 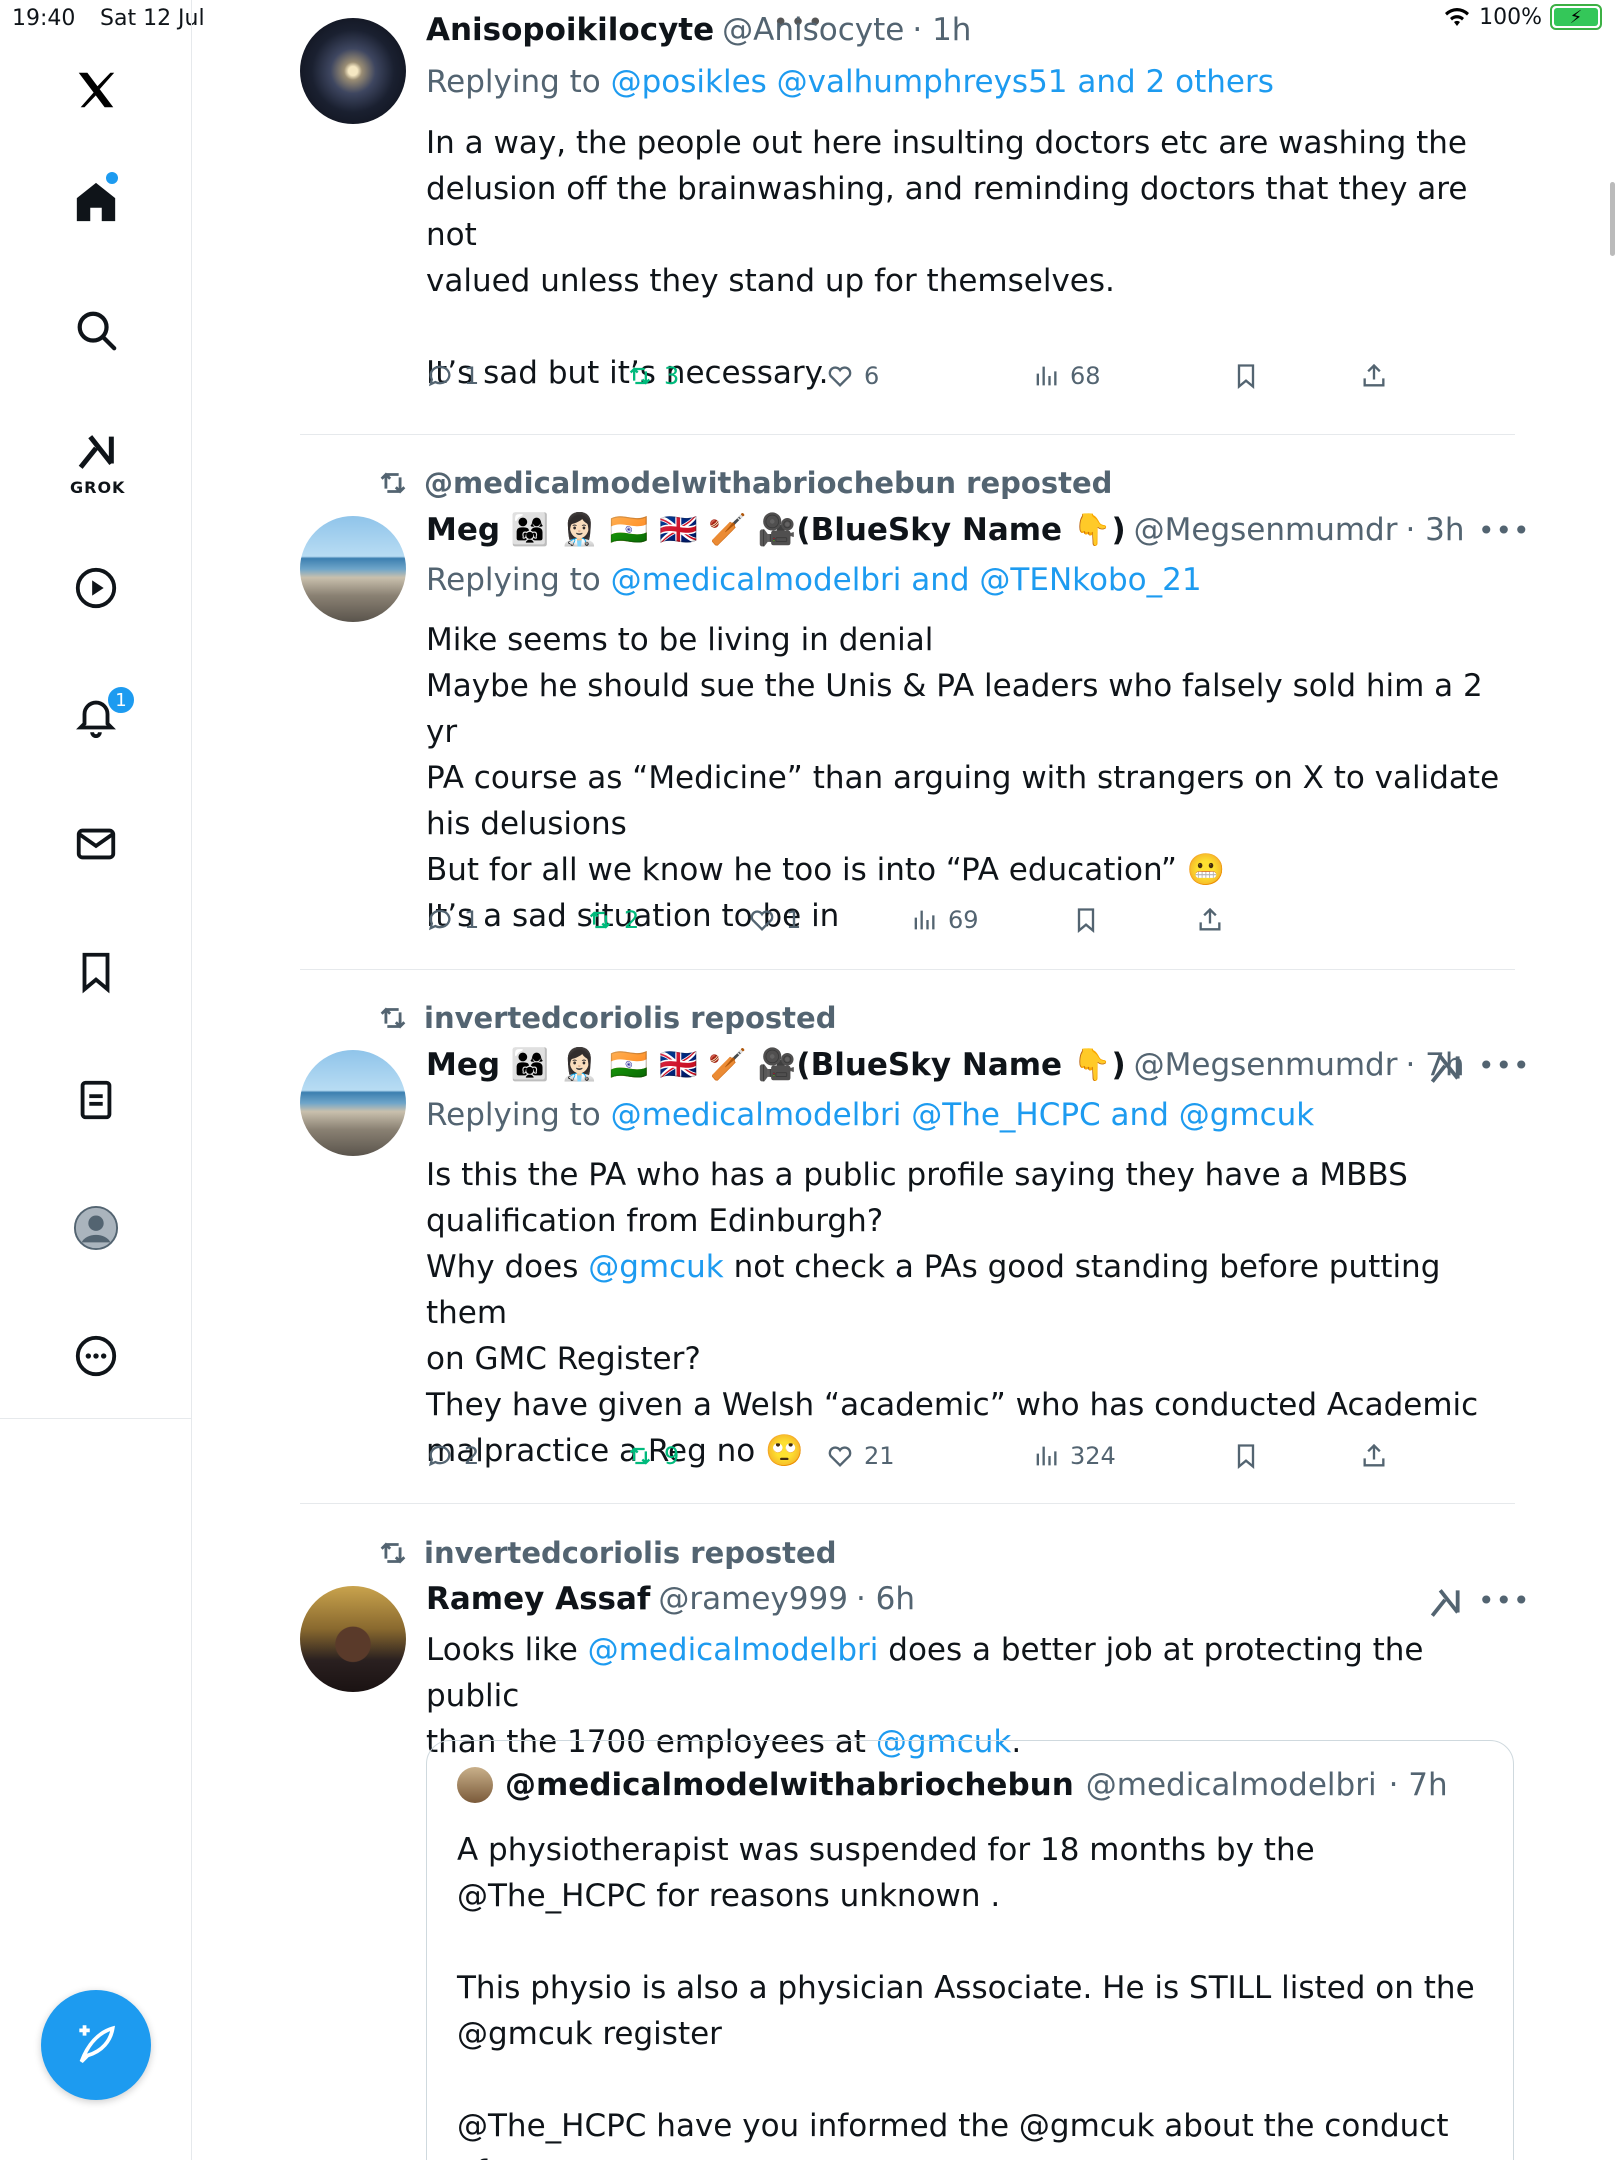 What do you see at coordinates (1085, 376) in the screenshot?
I see `view-count: 68` at bounding box center [1085, 376].